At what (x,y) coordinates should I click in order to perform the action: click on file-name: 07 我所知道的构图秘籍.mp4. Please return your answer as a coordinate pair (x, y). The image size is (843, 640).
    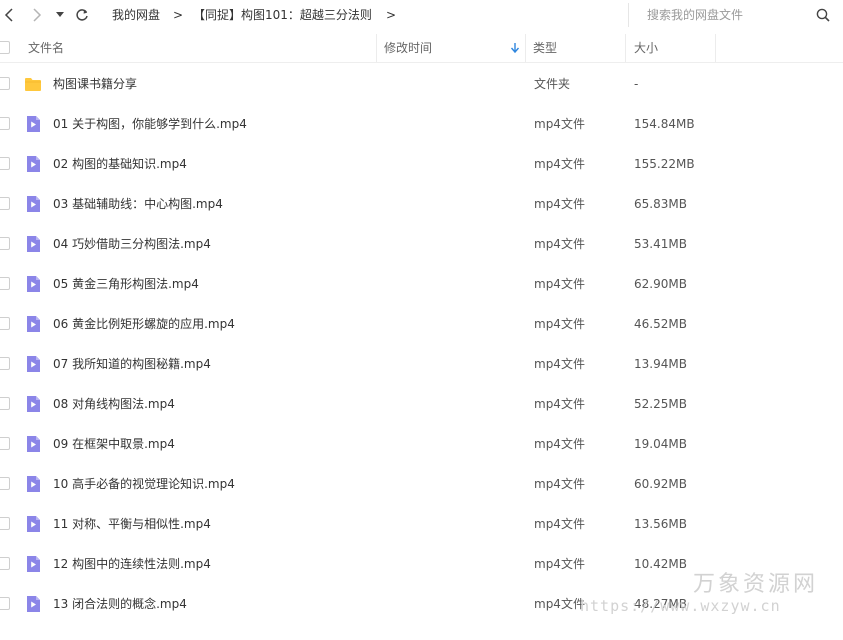
    Looking at the image, I should click on (132, 364).